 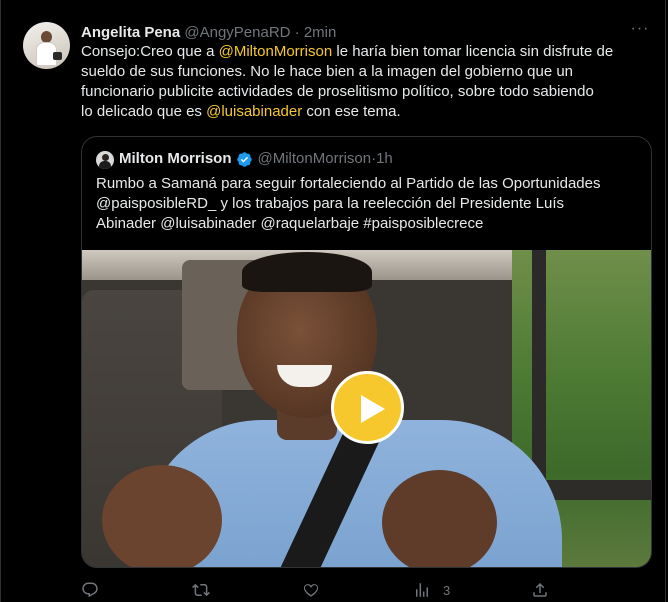 What do you see at coordinates (256, 159) in the screenshot?
I see `quoted-header: Milton Morrison @MiltonMorrison · 1h` at bounding box center [256, 159].